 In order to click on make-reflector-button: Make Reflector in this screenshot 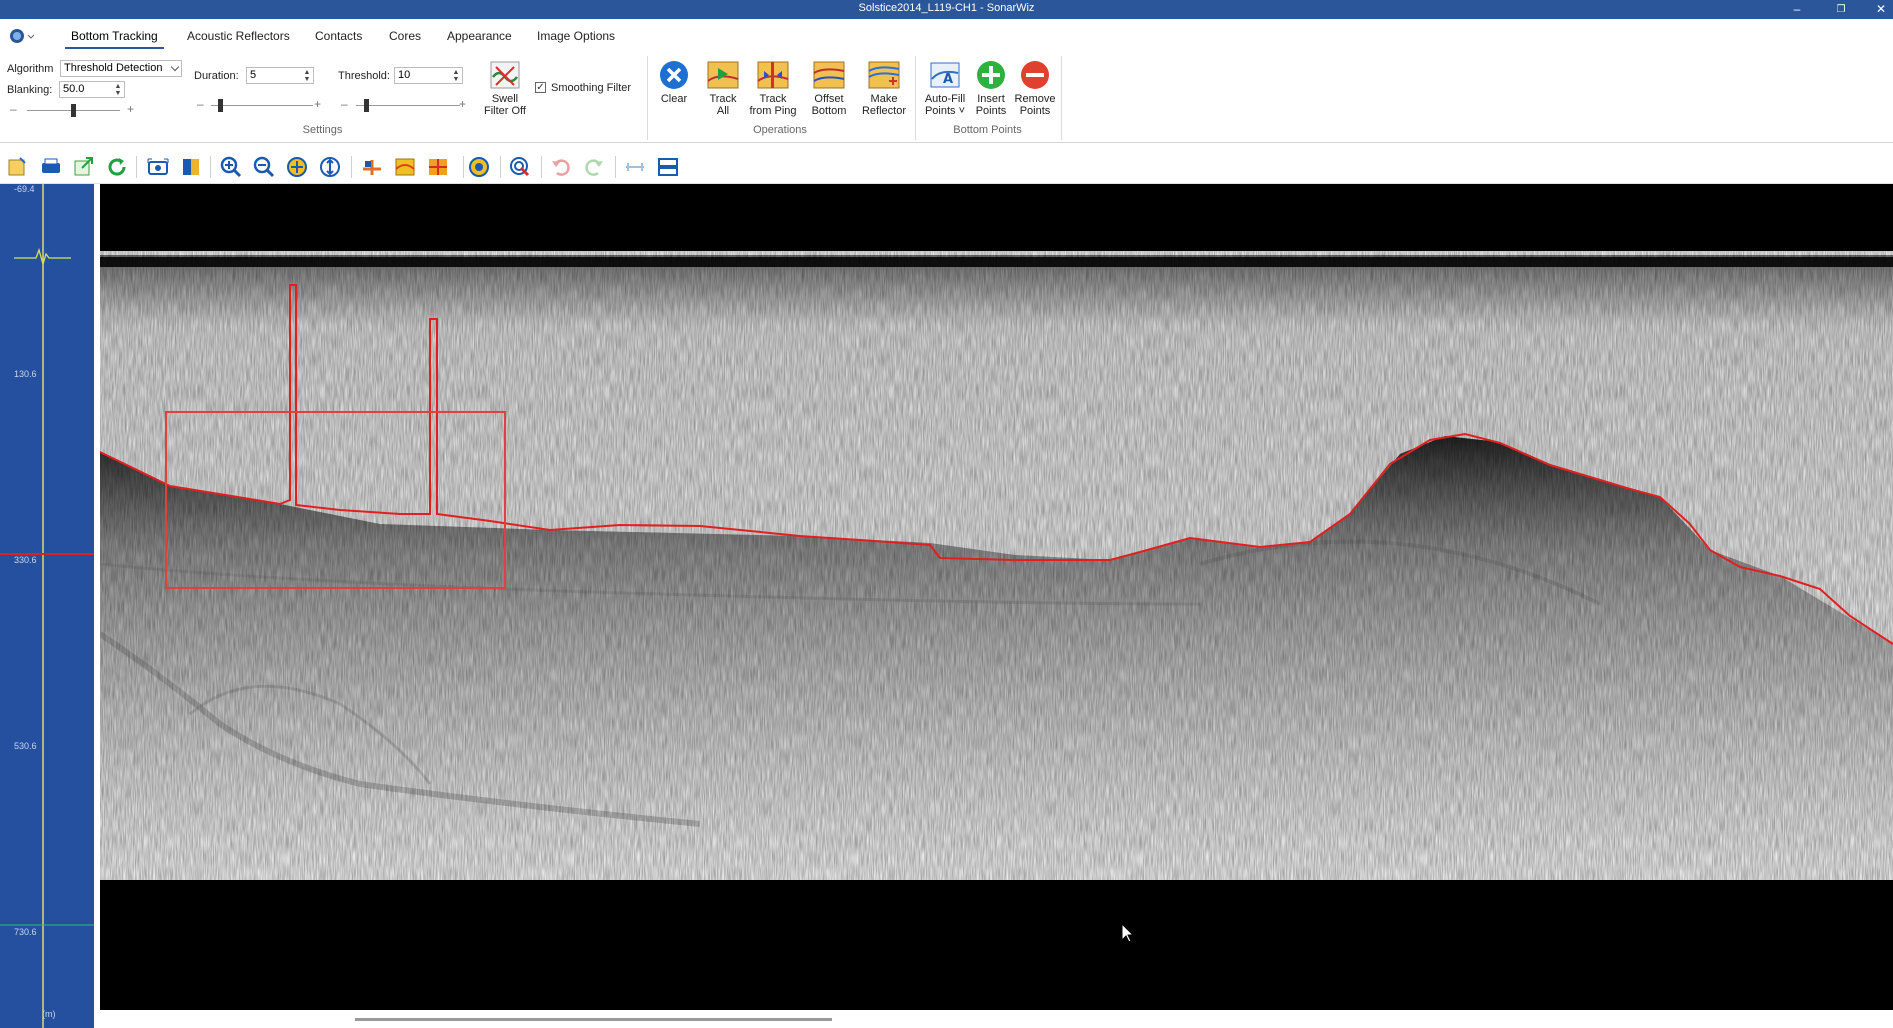, I will do `click(884, 88)`.